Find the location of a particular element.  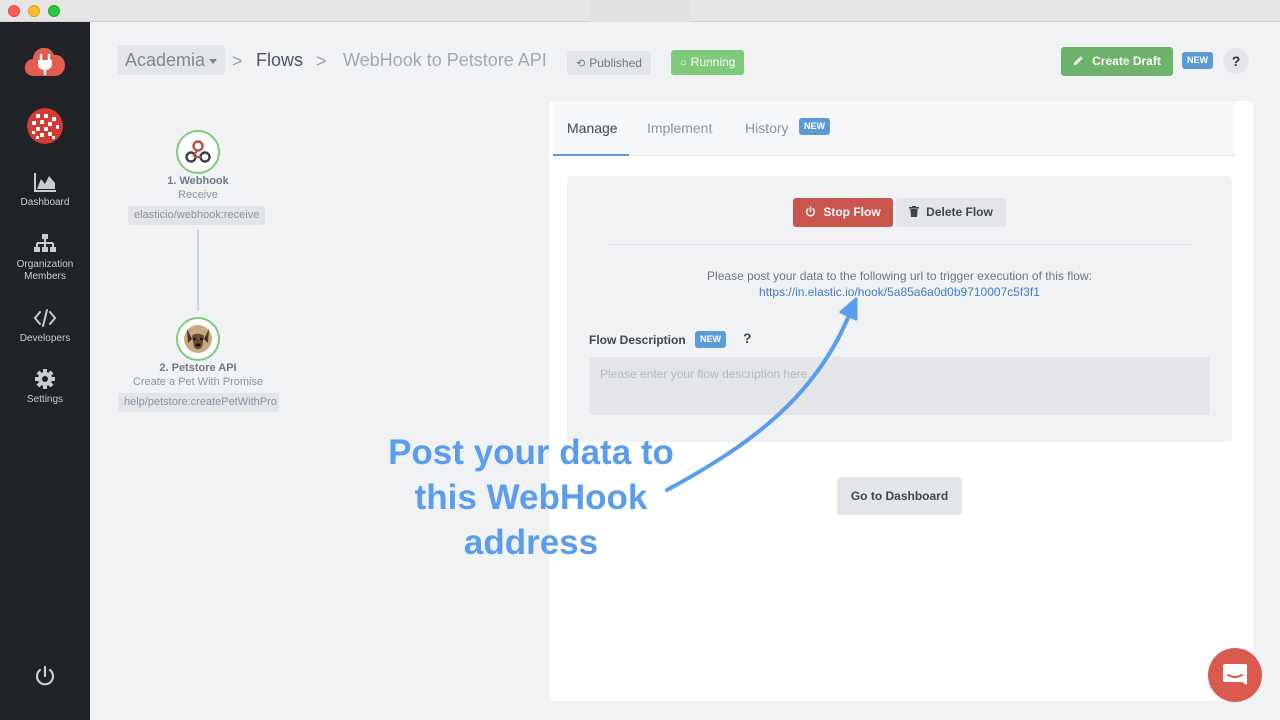

create-draft-label: Create Draft is located at coordinates (1126, 61).